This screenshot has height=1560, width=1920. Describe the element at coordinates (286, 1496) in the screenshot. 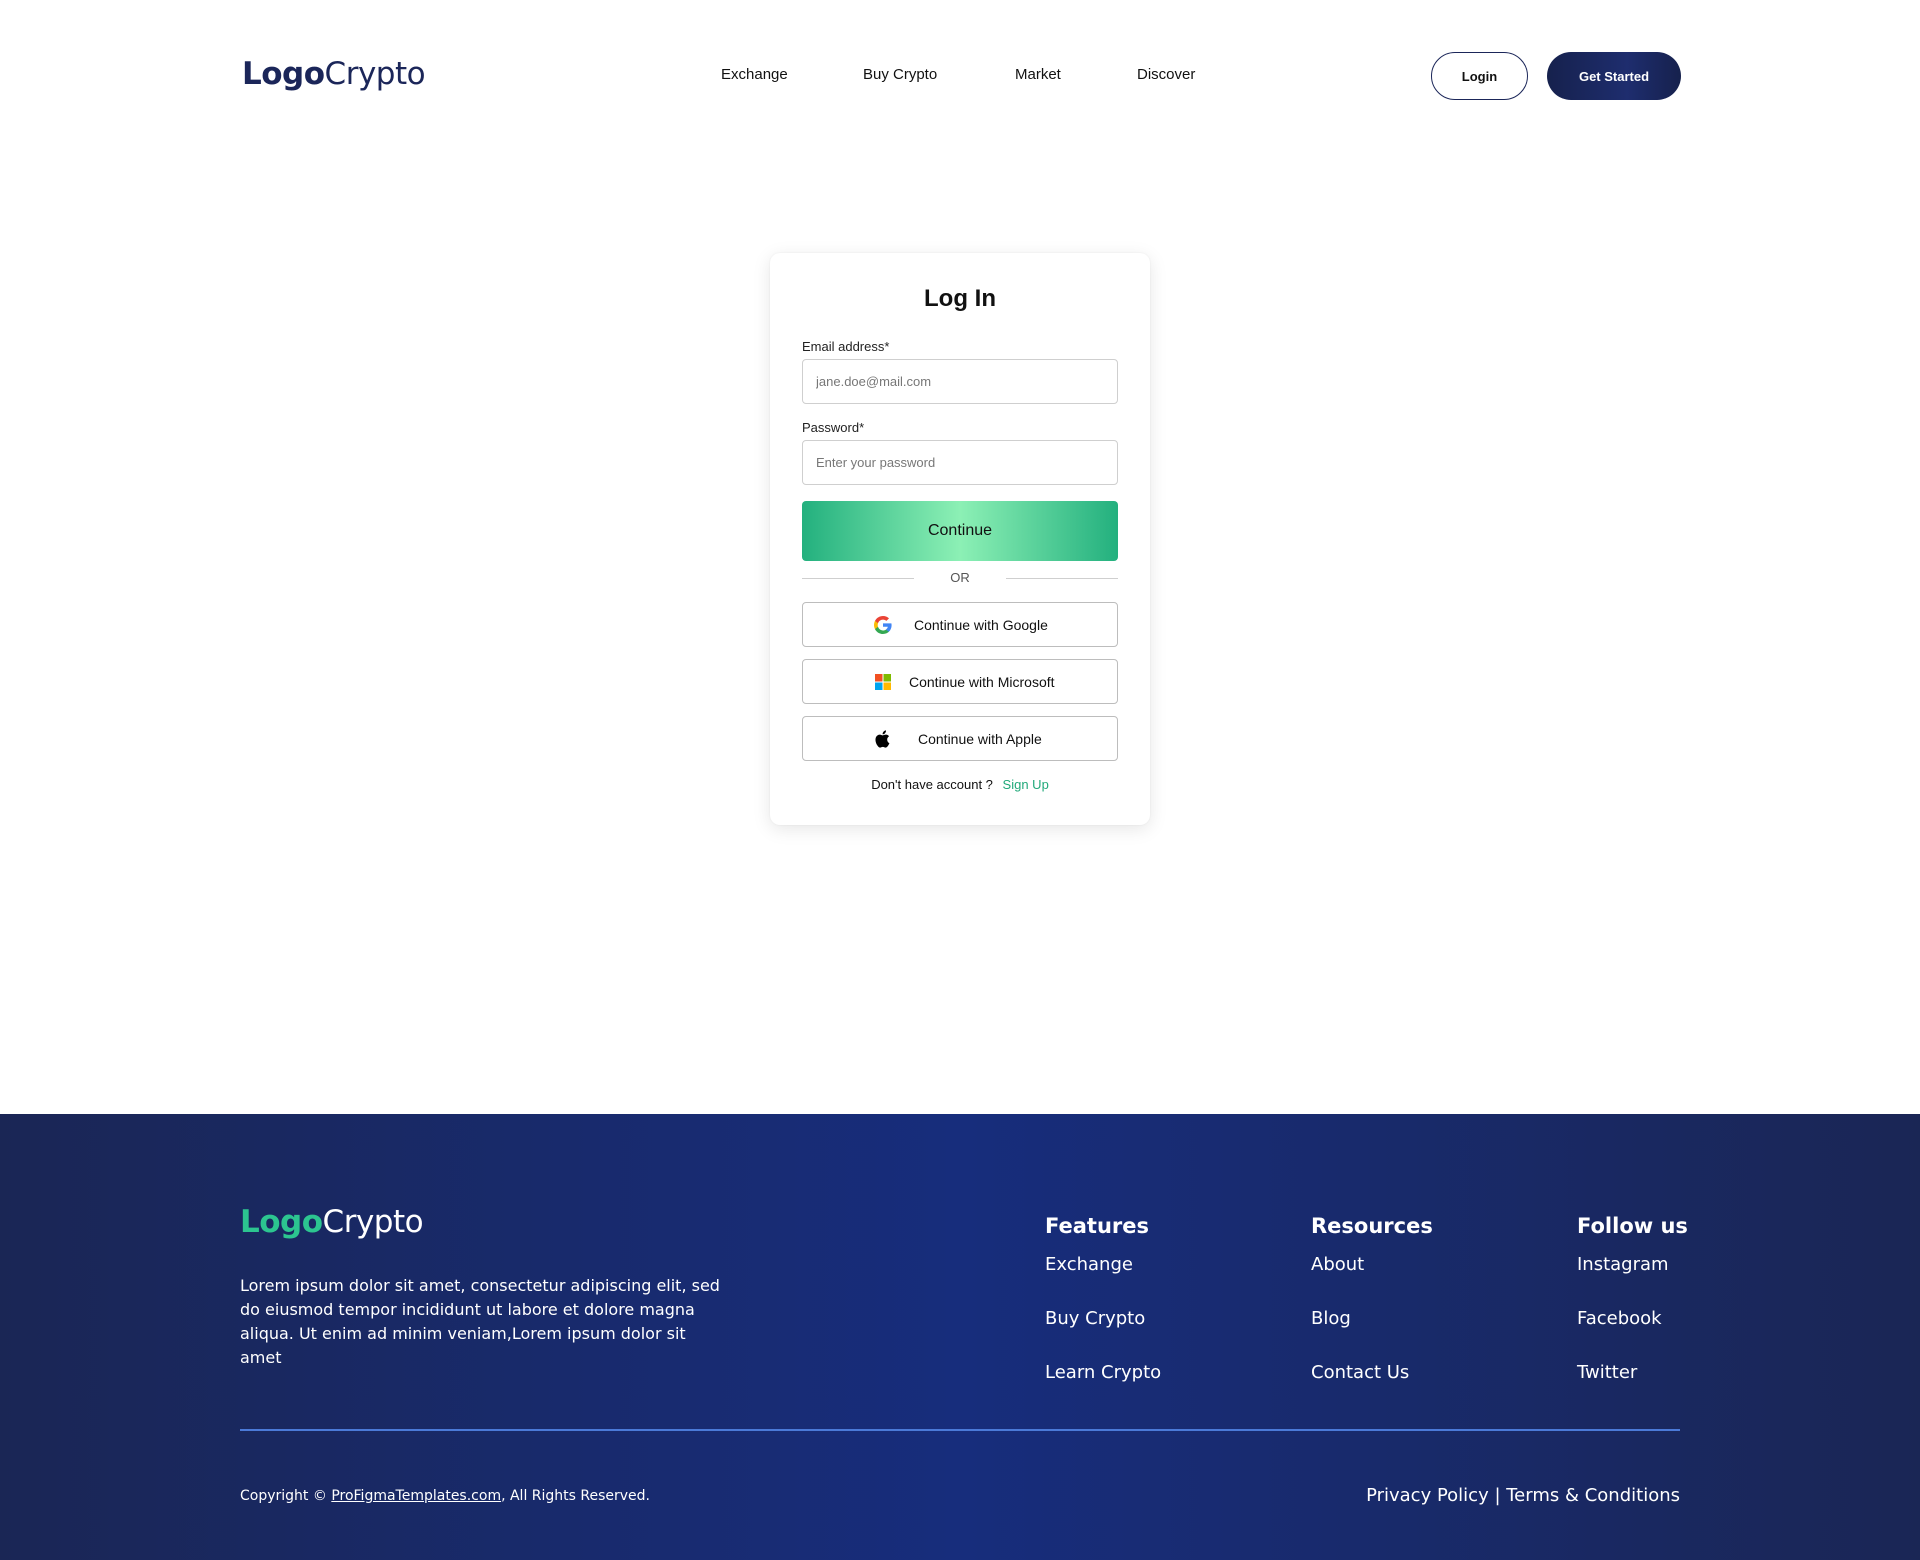

I see `copyright-prefix: Copyright ©` at that location.